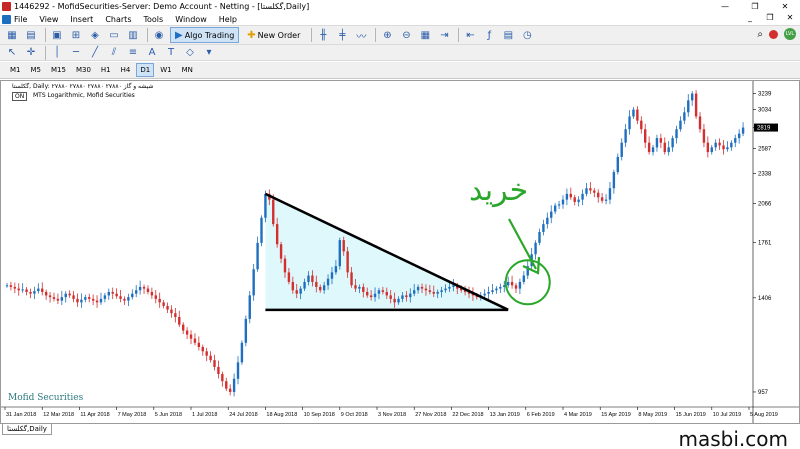  I want to click on data-window-icon: ⊞, so click(76, 35).